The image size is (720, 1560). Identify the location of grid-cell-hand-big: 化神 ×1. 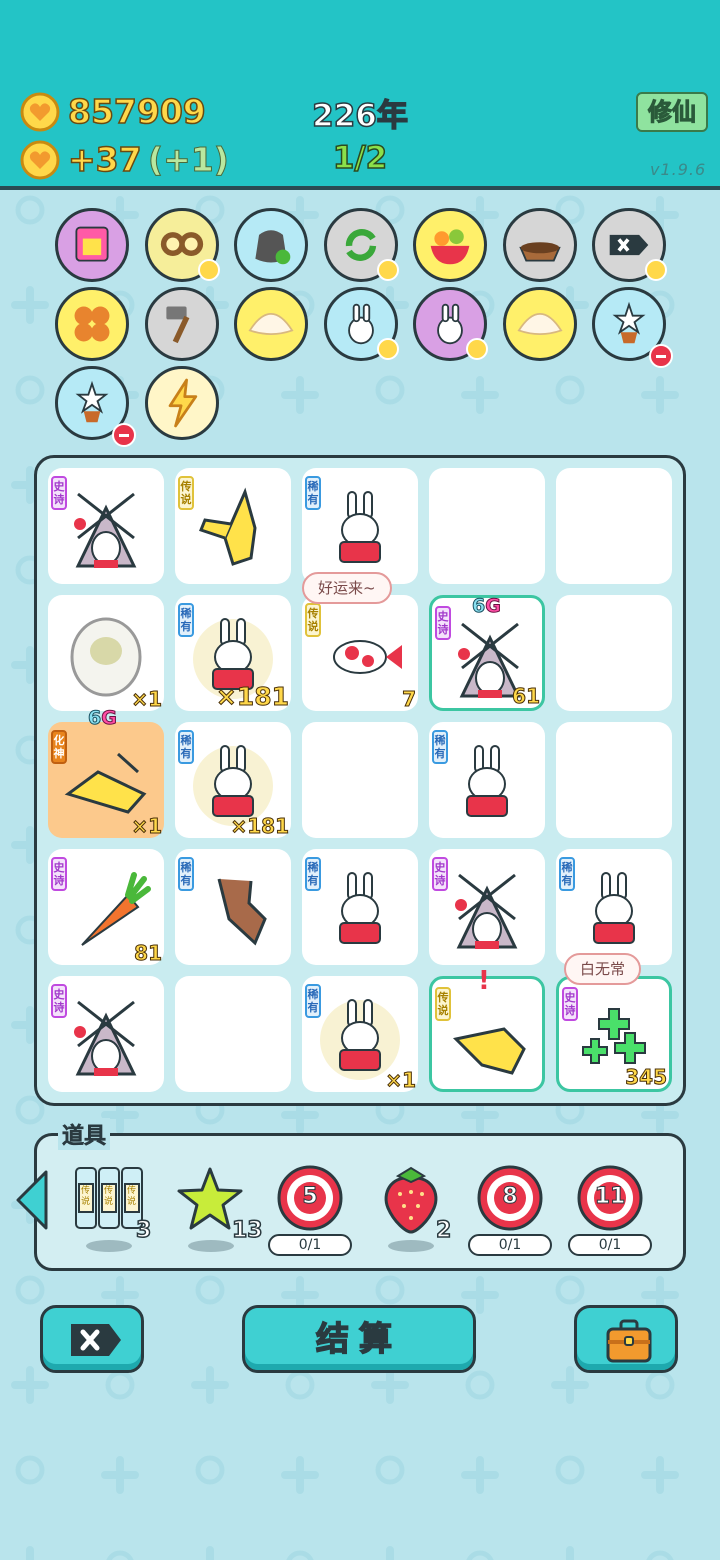
(106, 780).